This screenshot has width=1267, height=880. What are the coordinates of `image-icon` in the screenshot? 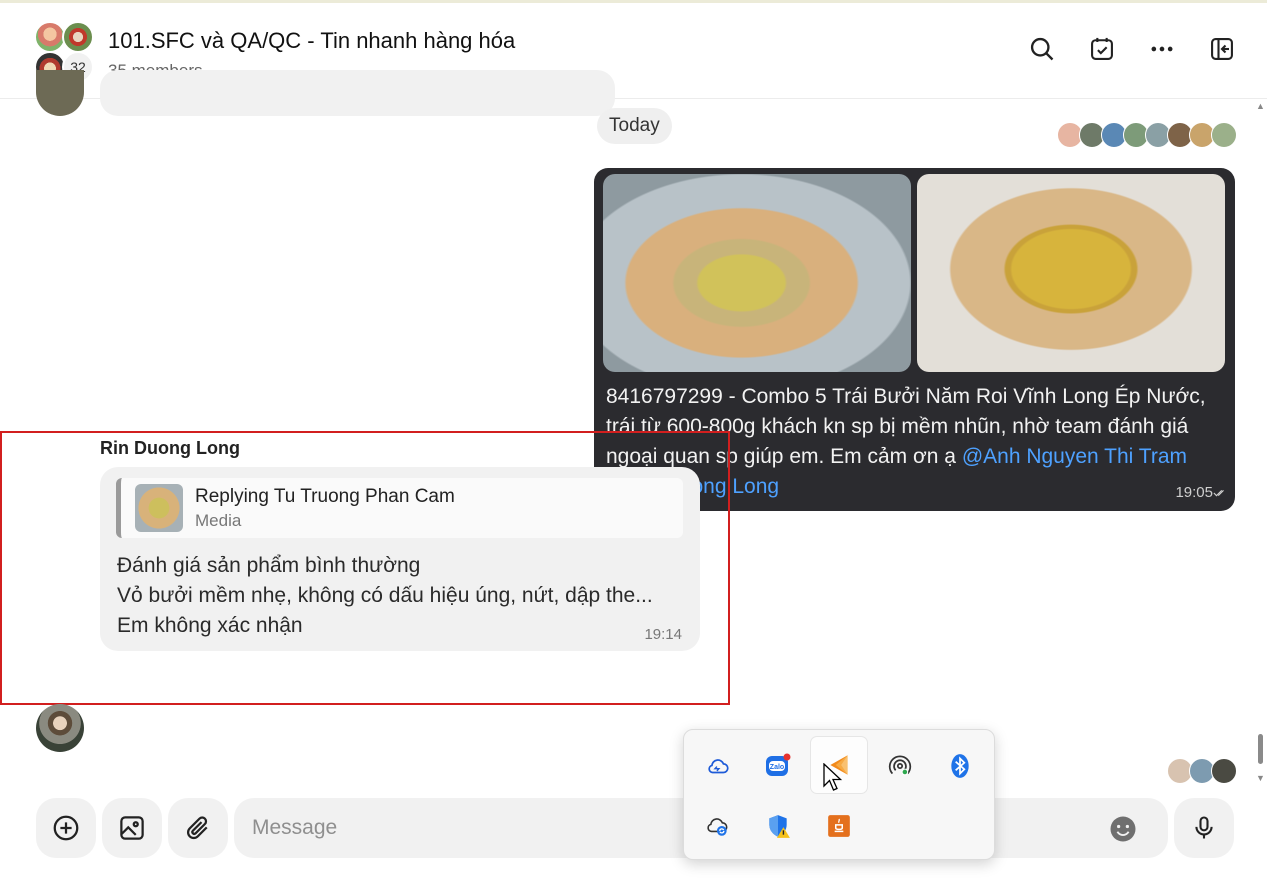 It's located at (132, 828).